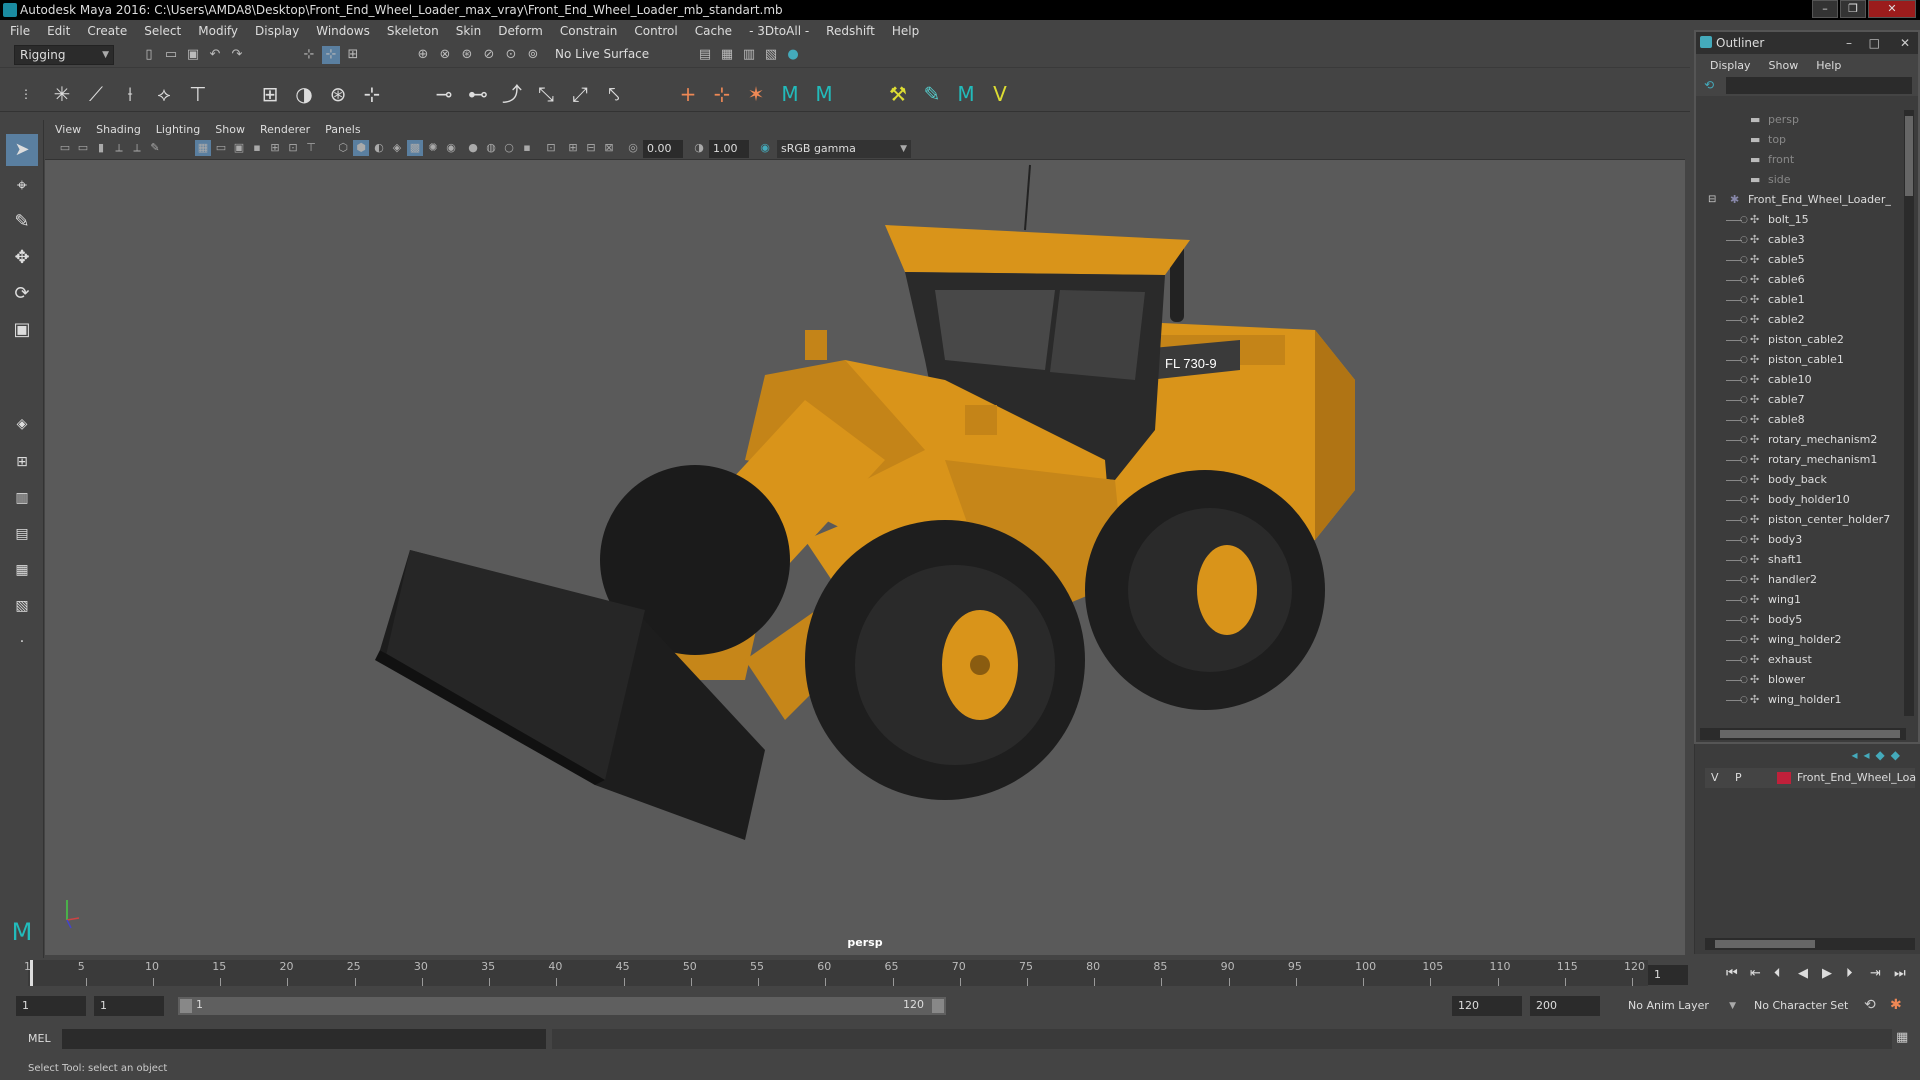  I want to click on range-end-handle, so click(938, 1006).